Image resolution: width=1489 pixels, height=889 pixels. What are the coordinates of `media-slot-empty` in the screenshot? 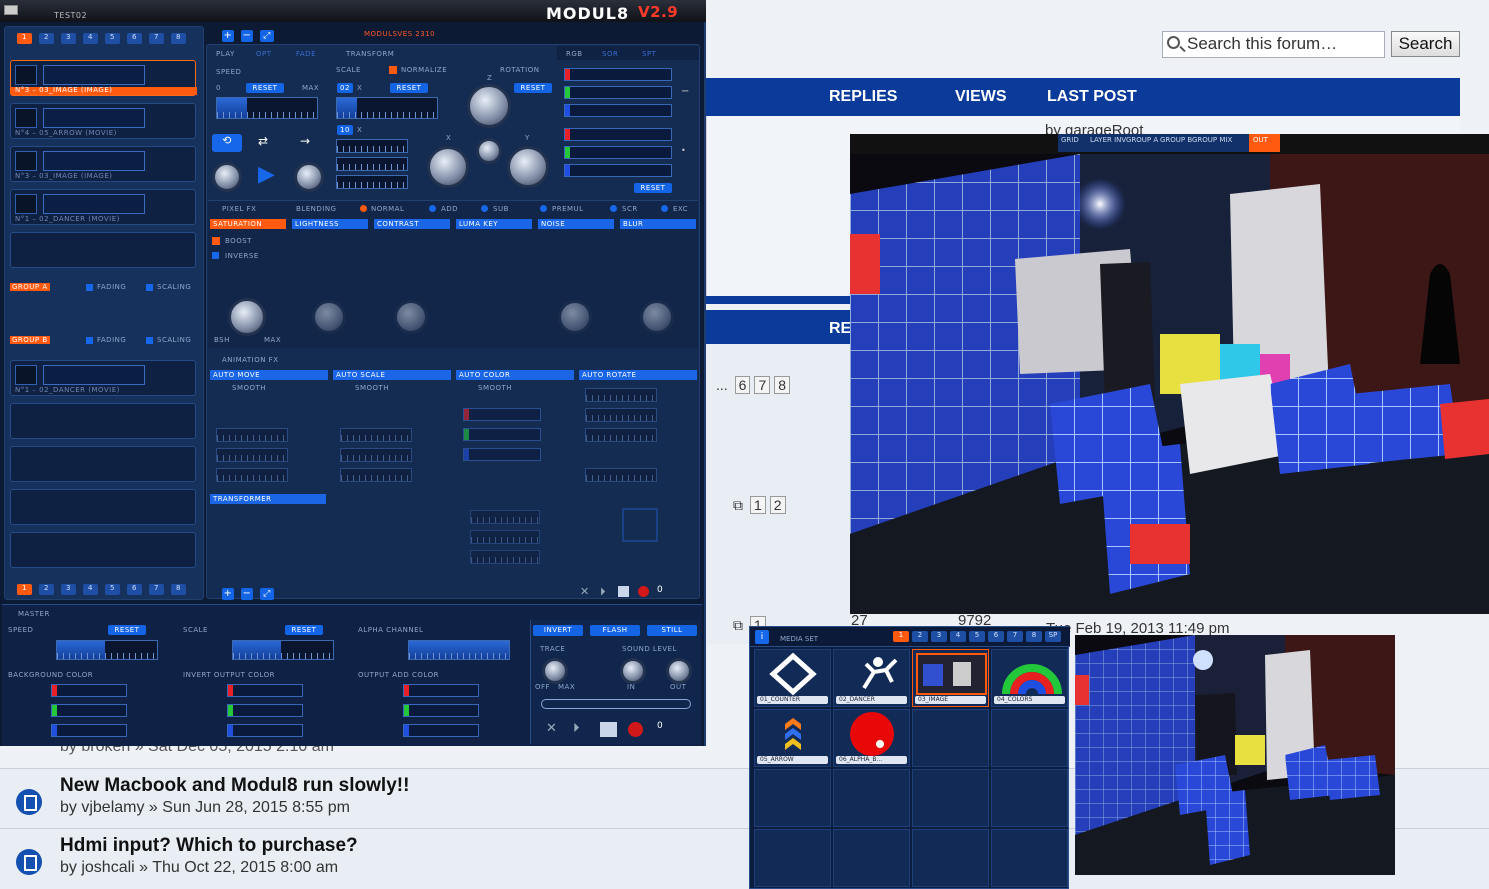 It's located at (103, 464).